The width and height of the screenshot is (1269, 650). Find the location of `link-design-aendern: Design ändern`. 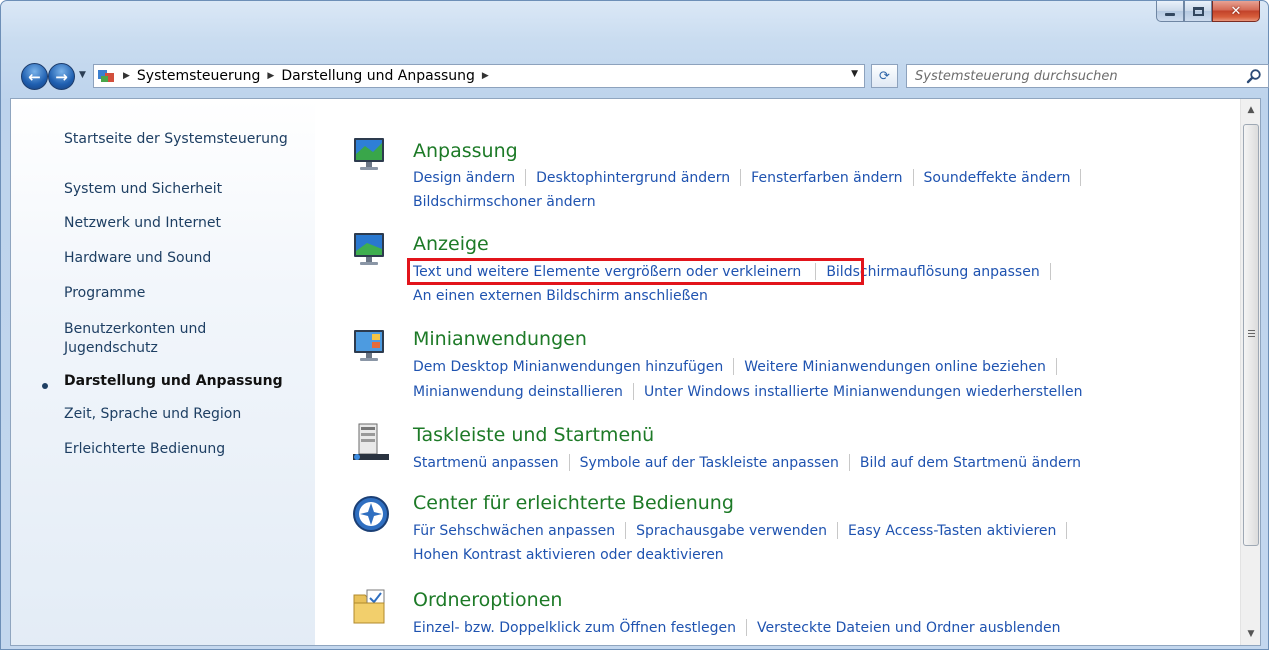

link-design-aendern: Design ändern is located at coordinates (464, 178).